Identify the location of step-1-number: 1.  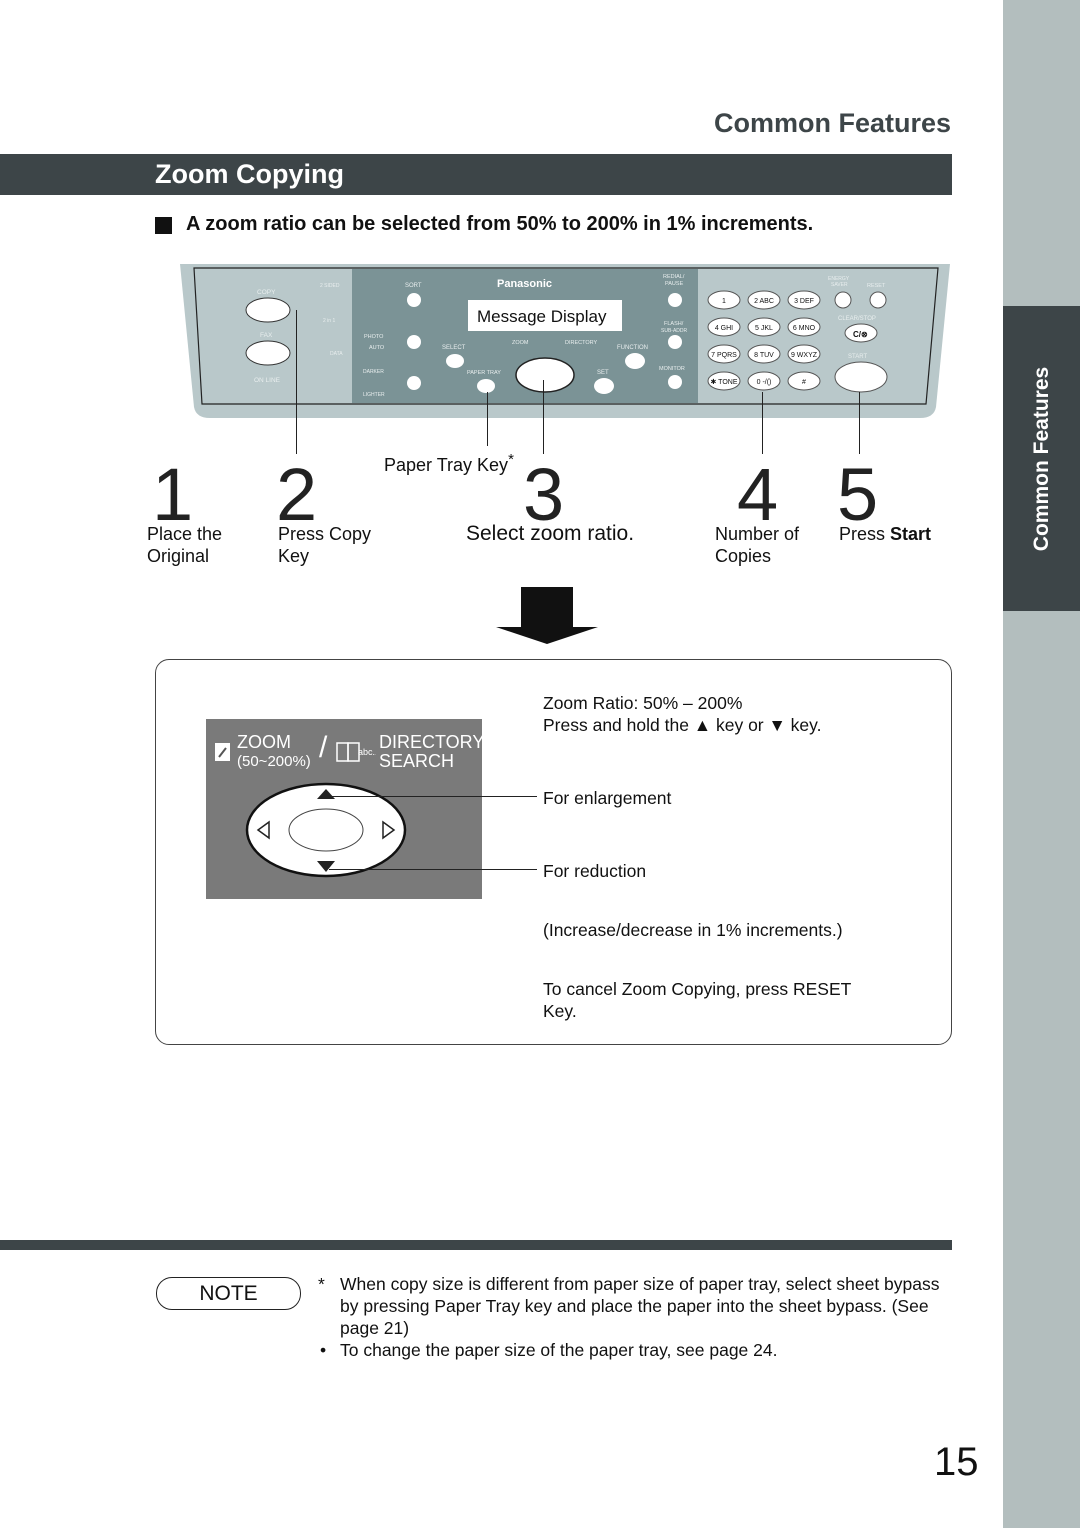
(173, 494).